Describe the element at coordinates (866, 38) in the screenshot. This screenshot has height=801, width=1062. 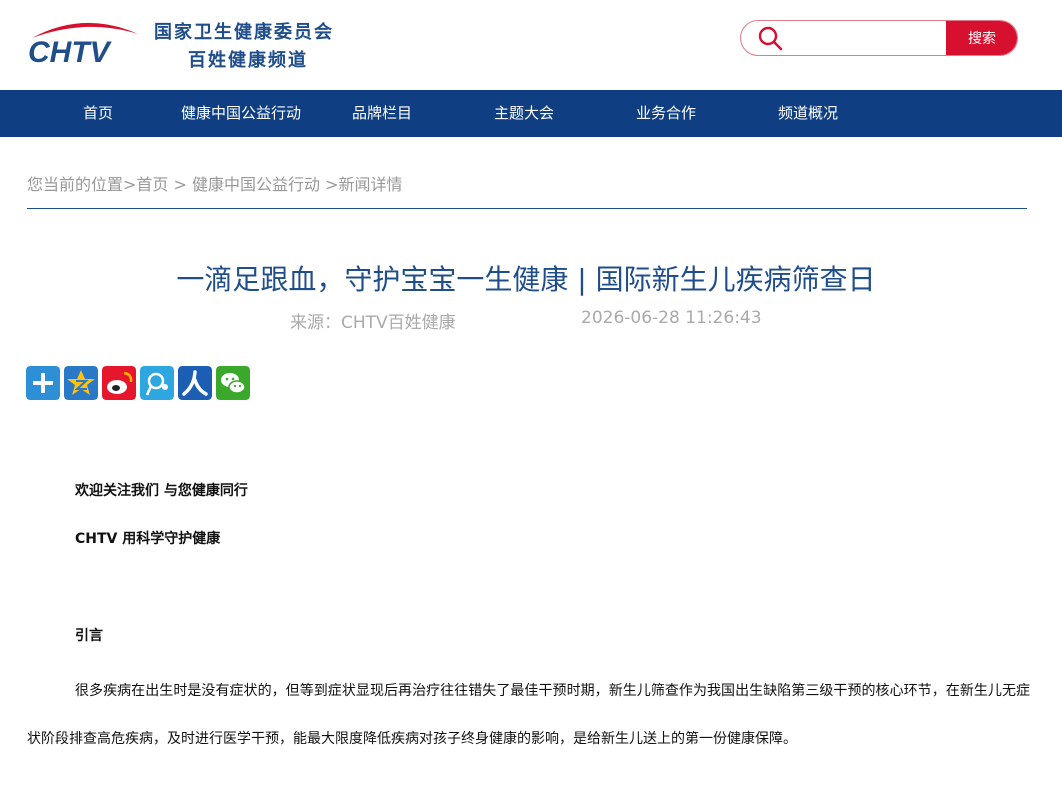
I see `search-input` at that location.